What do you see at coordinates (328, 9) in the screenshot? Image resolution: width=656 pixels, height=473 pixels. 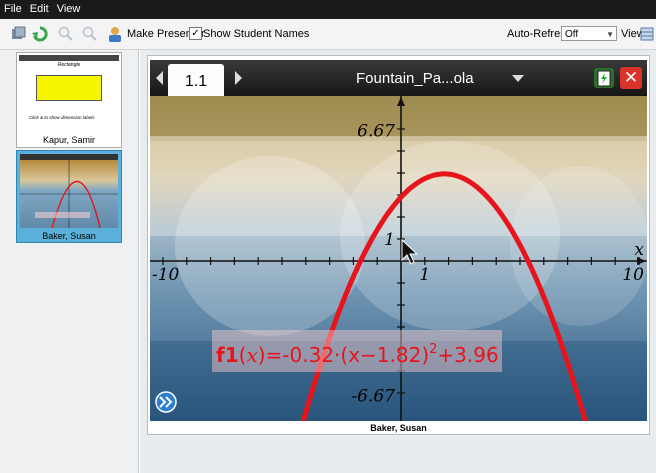 I see `menu-bar: File Edit View` at bounding box center [328, 9].